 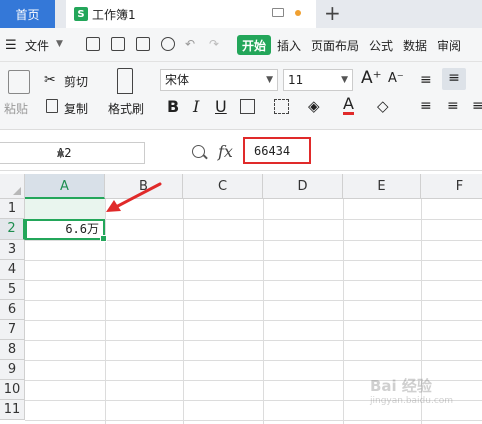 I want to click on column-header-c: C, so click(x=223, y=186).